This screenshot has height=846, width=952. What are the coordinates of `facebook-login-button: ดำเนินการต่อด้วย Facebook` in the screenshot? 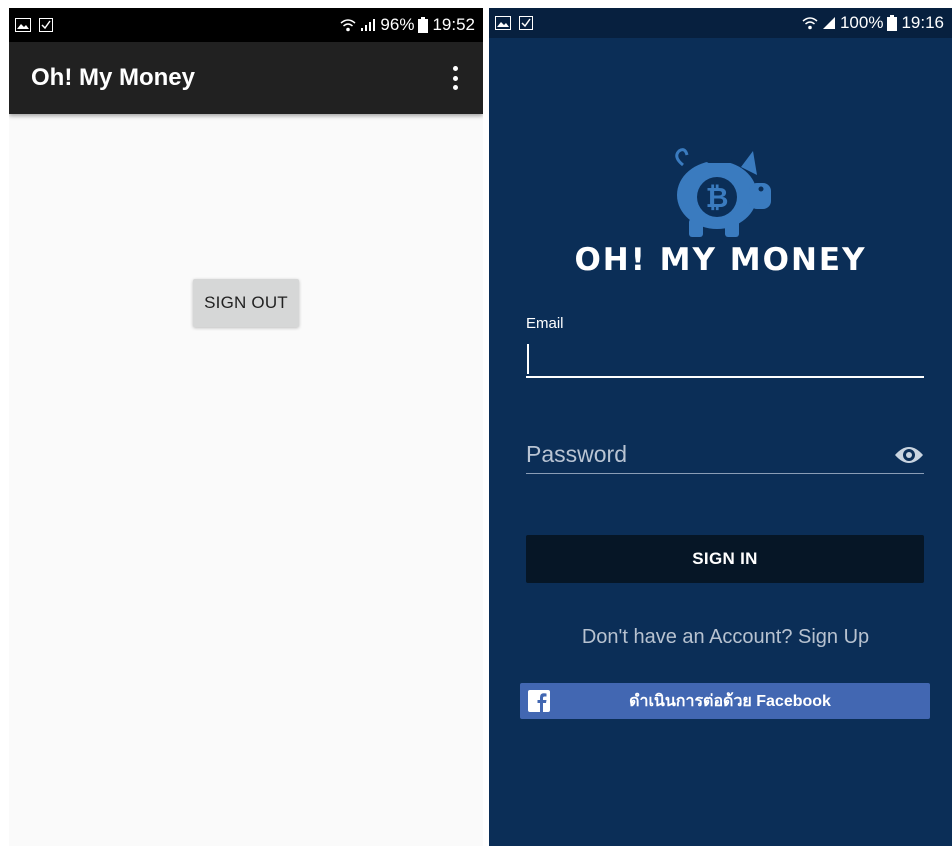 It's located at (725, 701).